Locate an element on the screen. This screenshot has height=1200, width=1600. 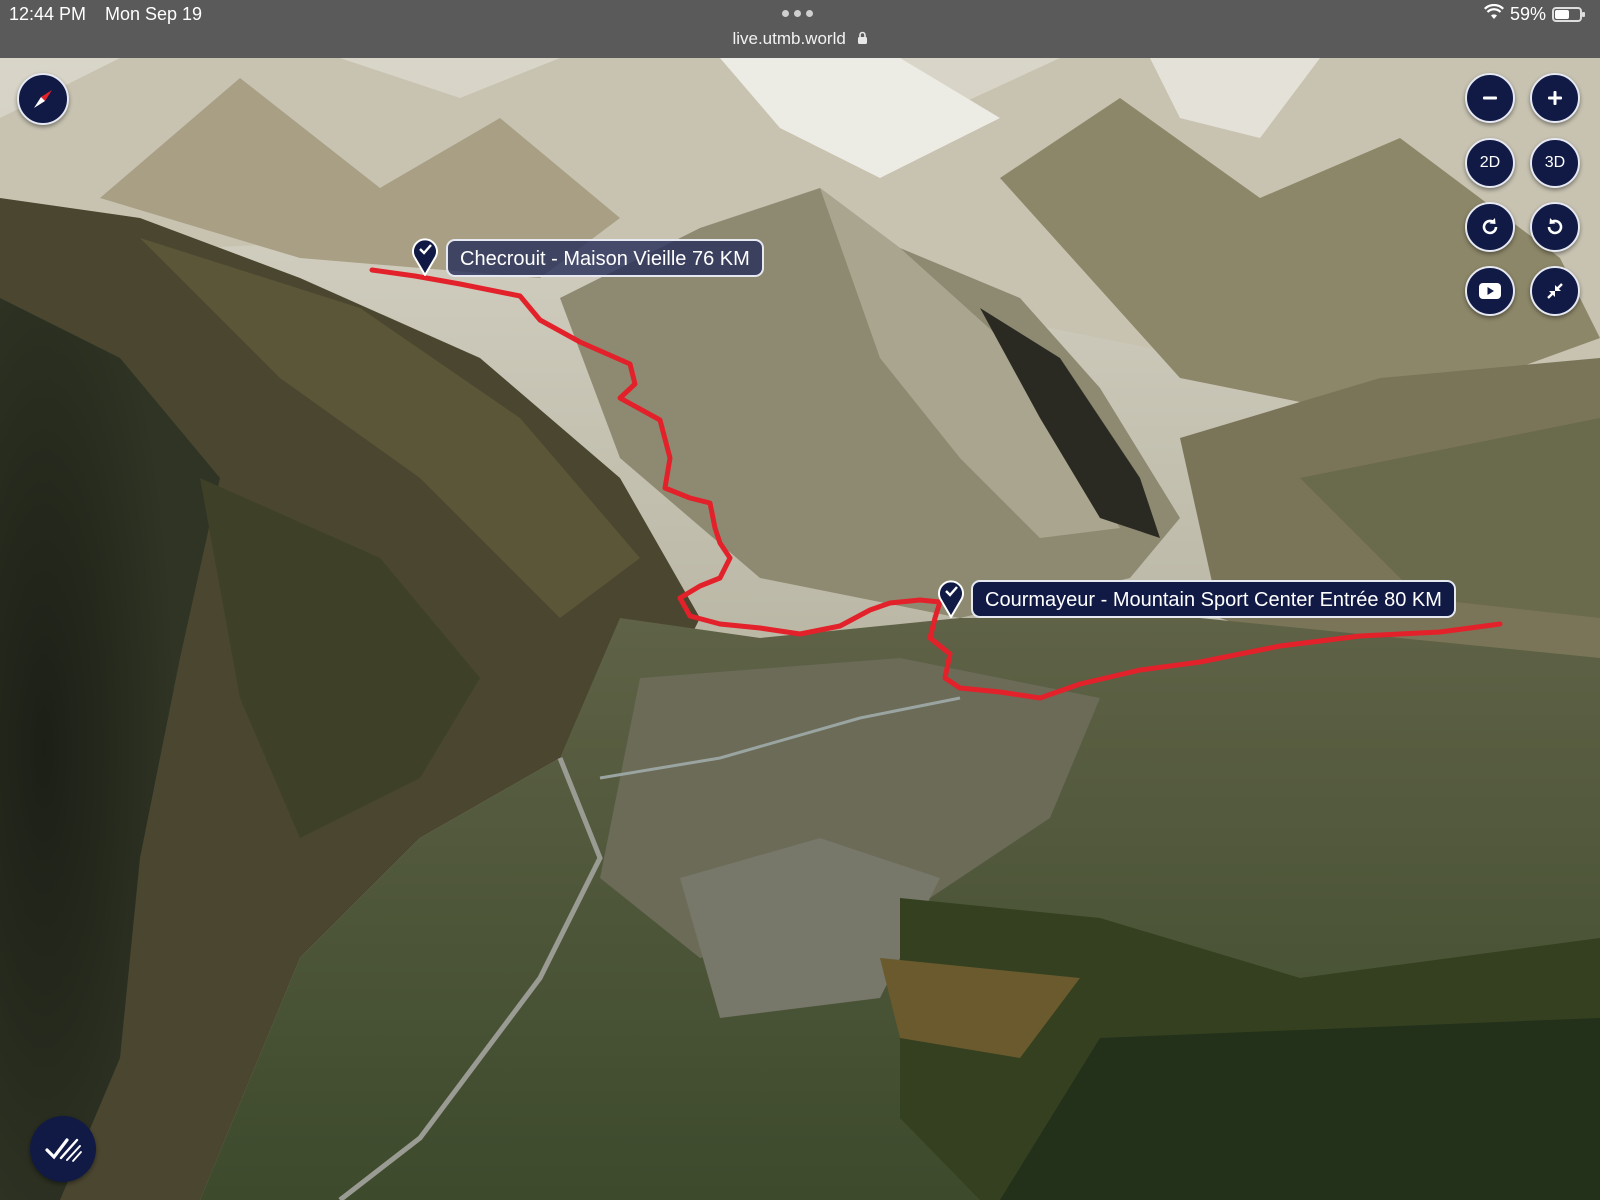
zoom-in-button is located at coordinates (1555, 98).